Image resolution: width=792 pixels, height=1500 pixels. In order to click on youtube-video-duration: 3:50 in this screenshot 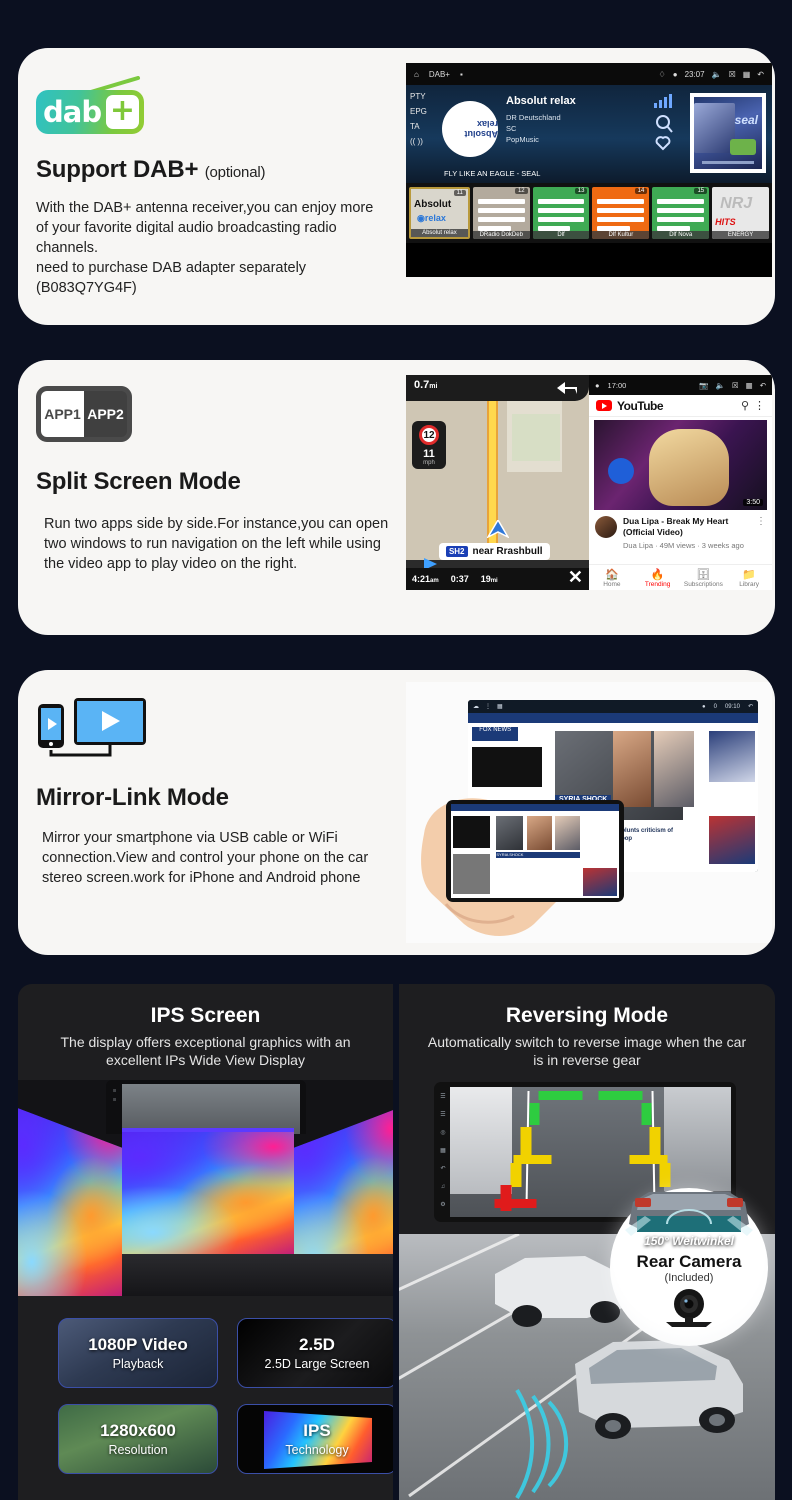, I will do `click(753, 502)`.